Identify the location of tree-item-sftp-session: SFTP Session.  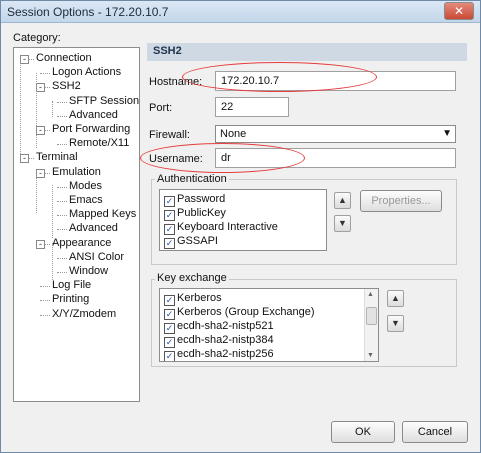
(104, 102).